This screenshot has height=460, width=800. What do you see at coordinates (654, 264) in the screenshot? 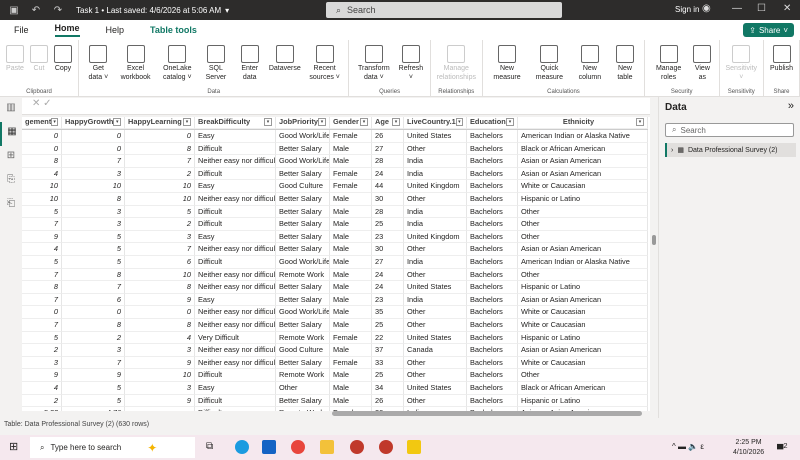
I see `vertical-scrollbar` at bounding box center [654, 264].